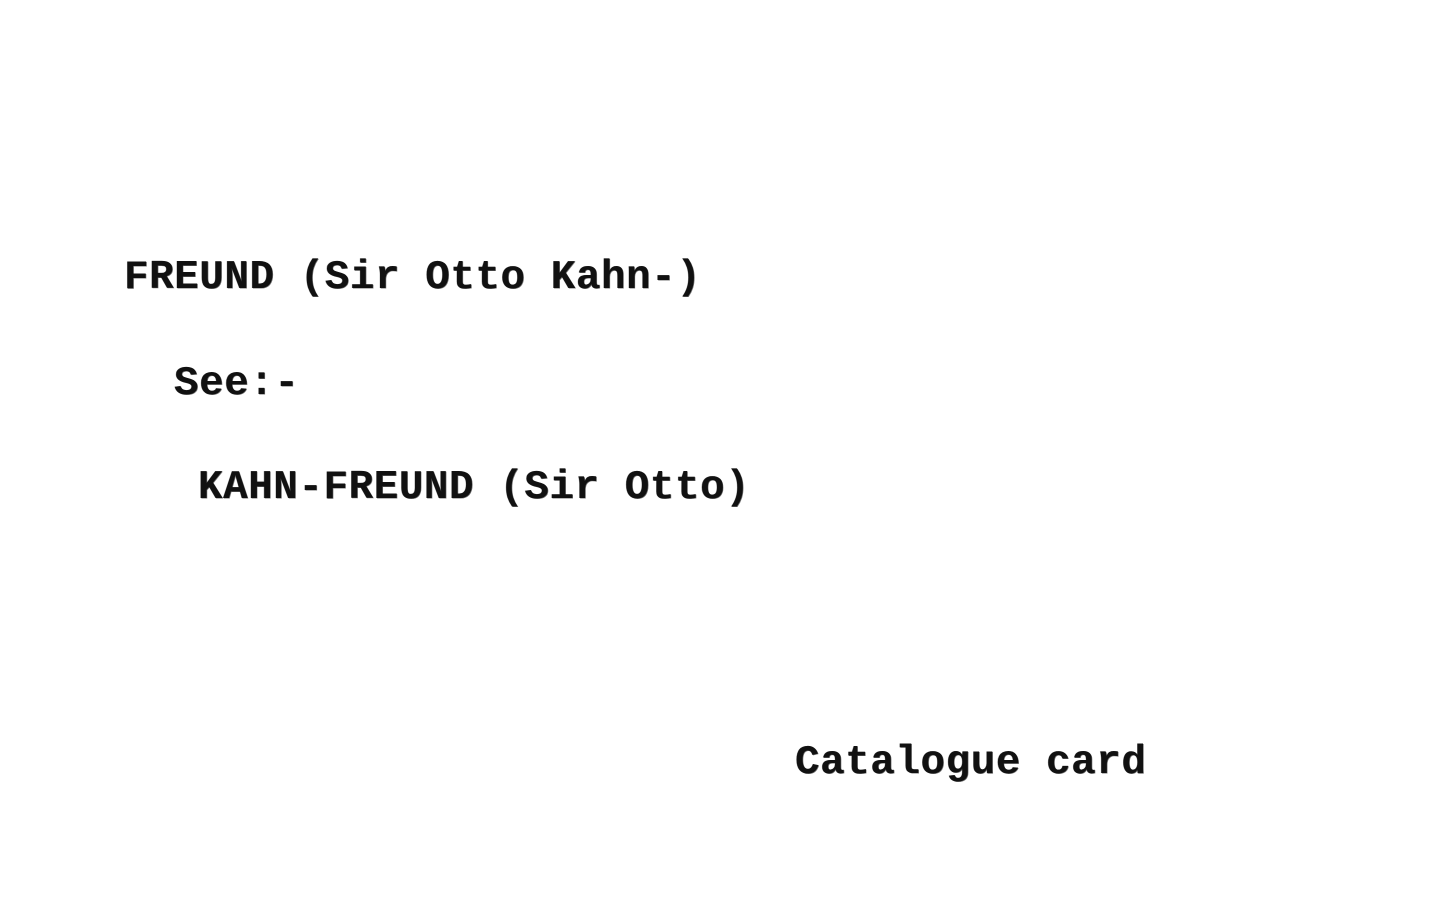 Image resolution: width=1454 pixels, height=909 pixels. What do you see at coordinates (237, 384) in the screenshot?
I see `see-reference-label: See:-` at bounding box center [237, 384].